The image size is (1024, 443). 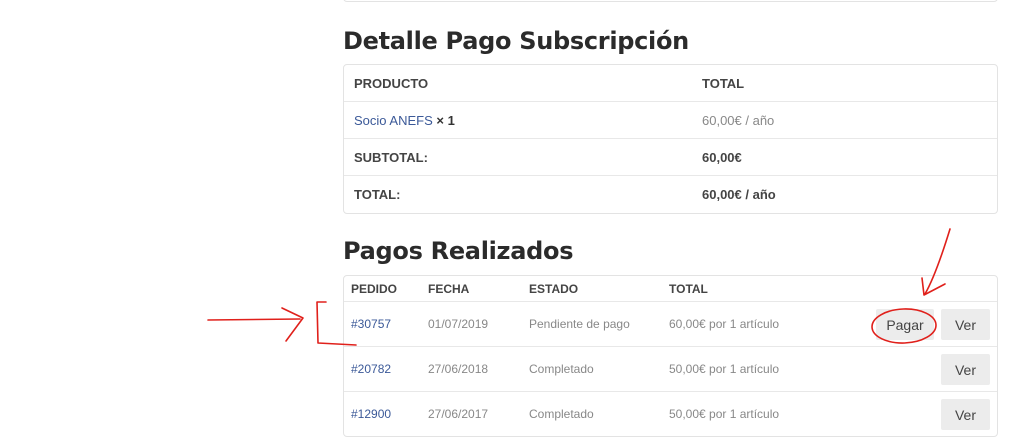 I want to click on order-number-link: #12900, so click(x=371, y=414).